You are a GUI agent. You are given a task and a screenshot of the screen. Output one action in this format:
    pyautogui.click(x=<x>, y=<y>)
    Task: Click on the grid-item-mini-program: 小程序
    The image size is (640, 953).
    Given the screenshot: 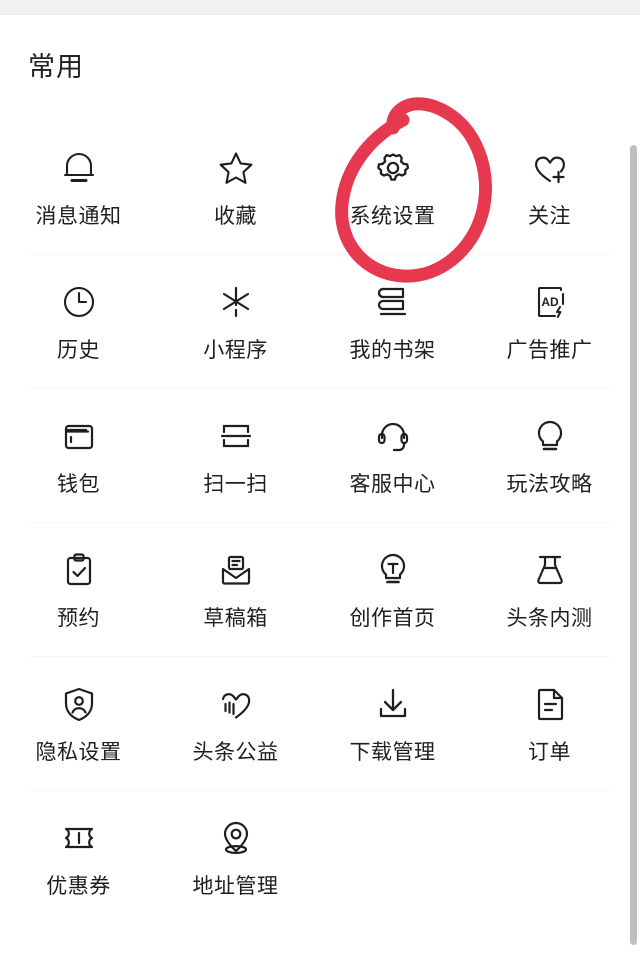 What is the action you would take?
    pyautogui.click(x=235, y=321)
    